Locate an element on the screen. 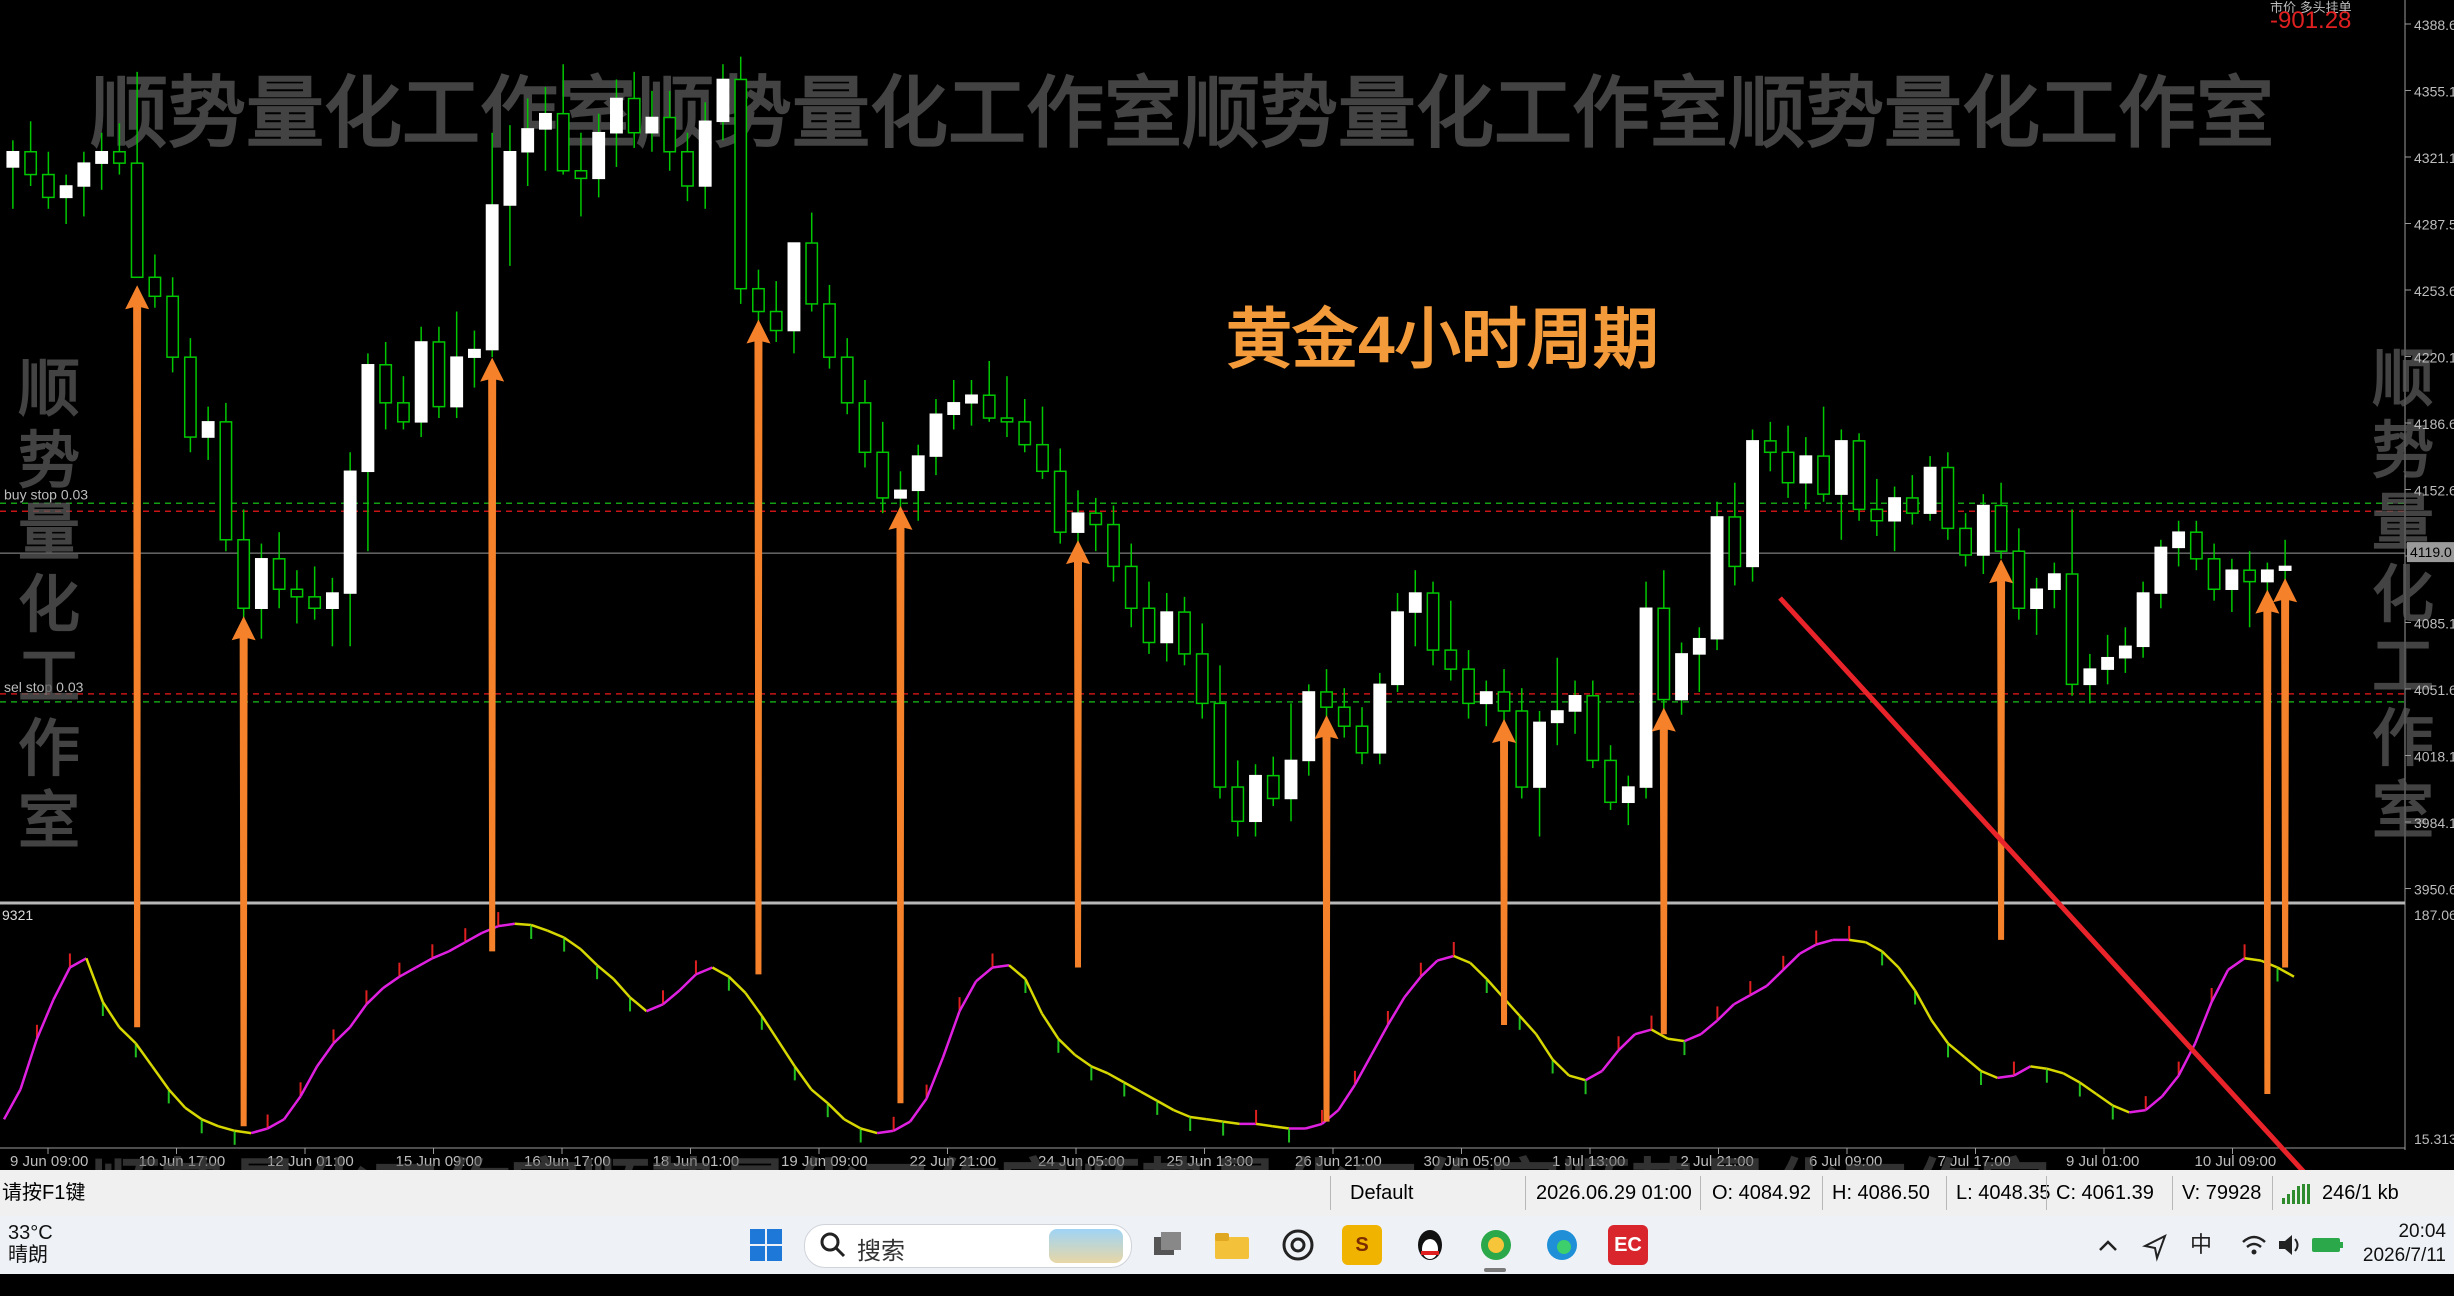  ime-indicator: 中 is located at coordinates (2201, 1245).